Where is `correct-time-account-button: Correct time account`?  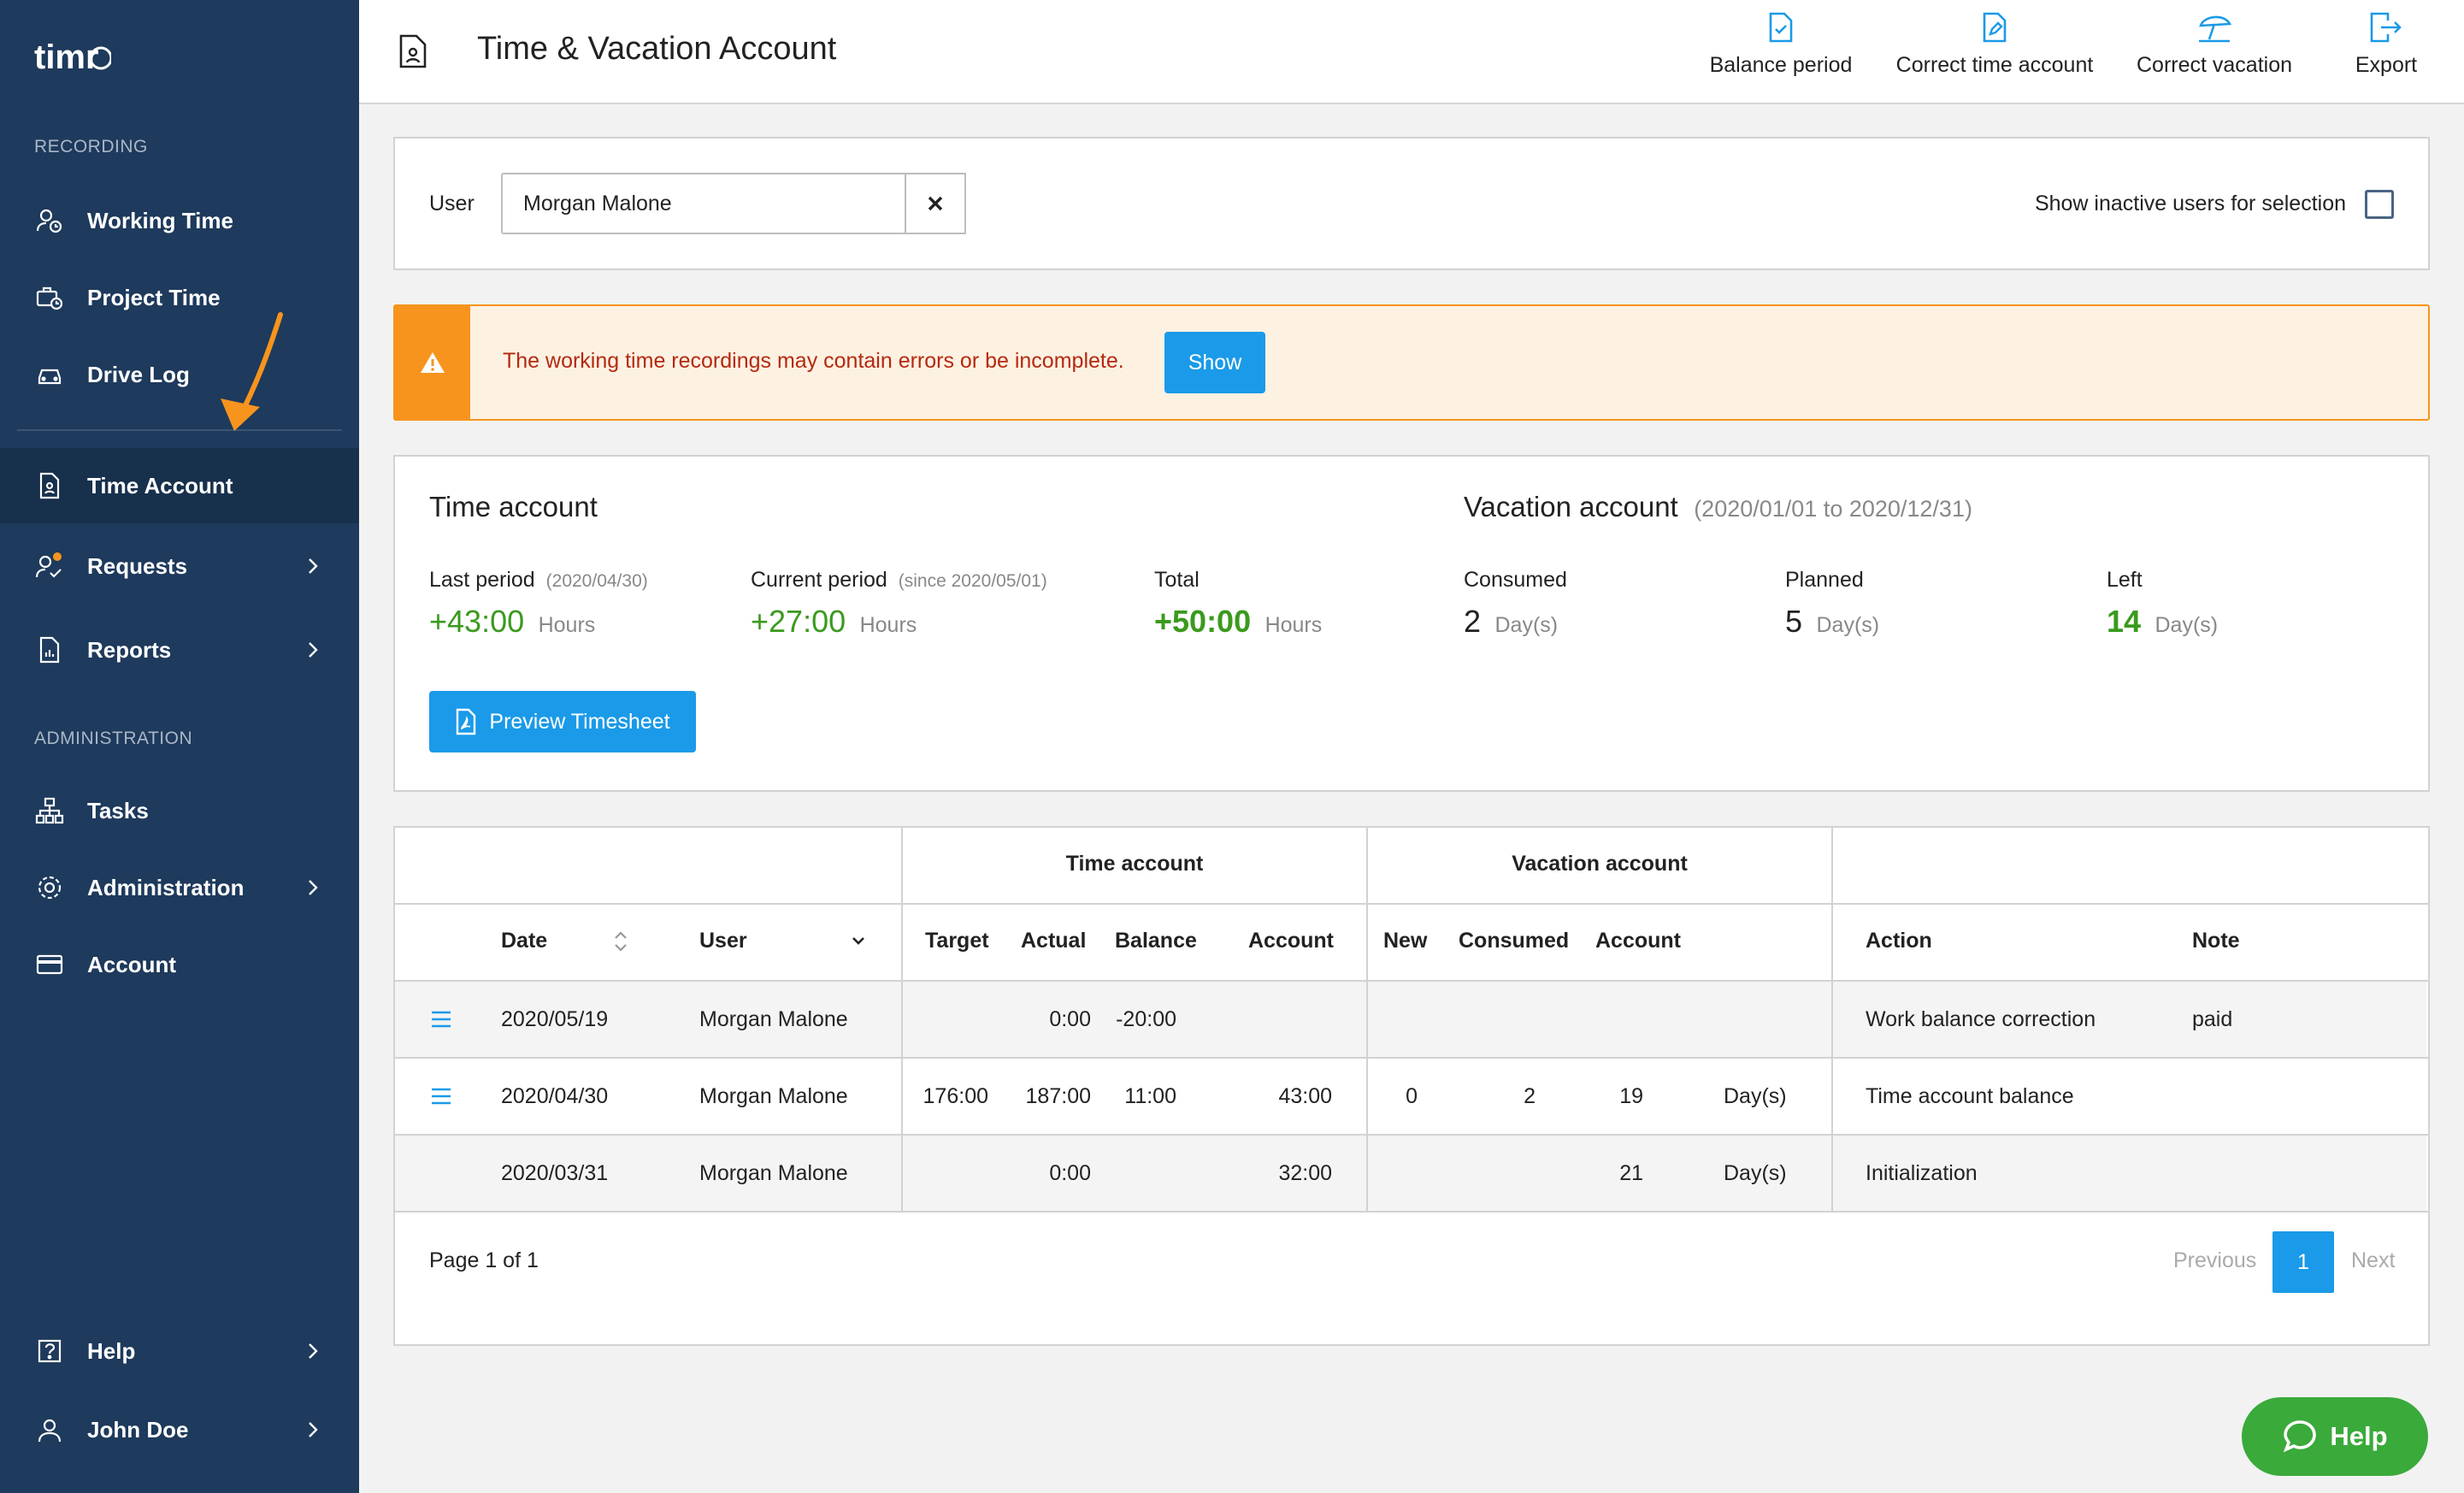 correct-time-account-button: Correct time account is located at coordinates (1995, 45).